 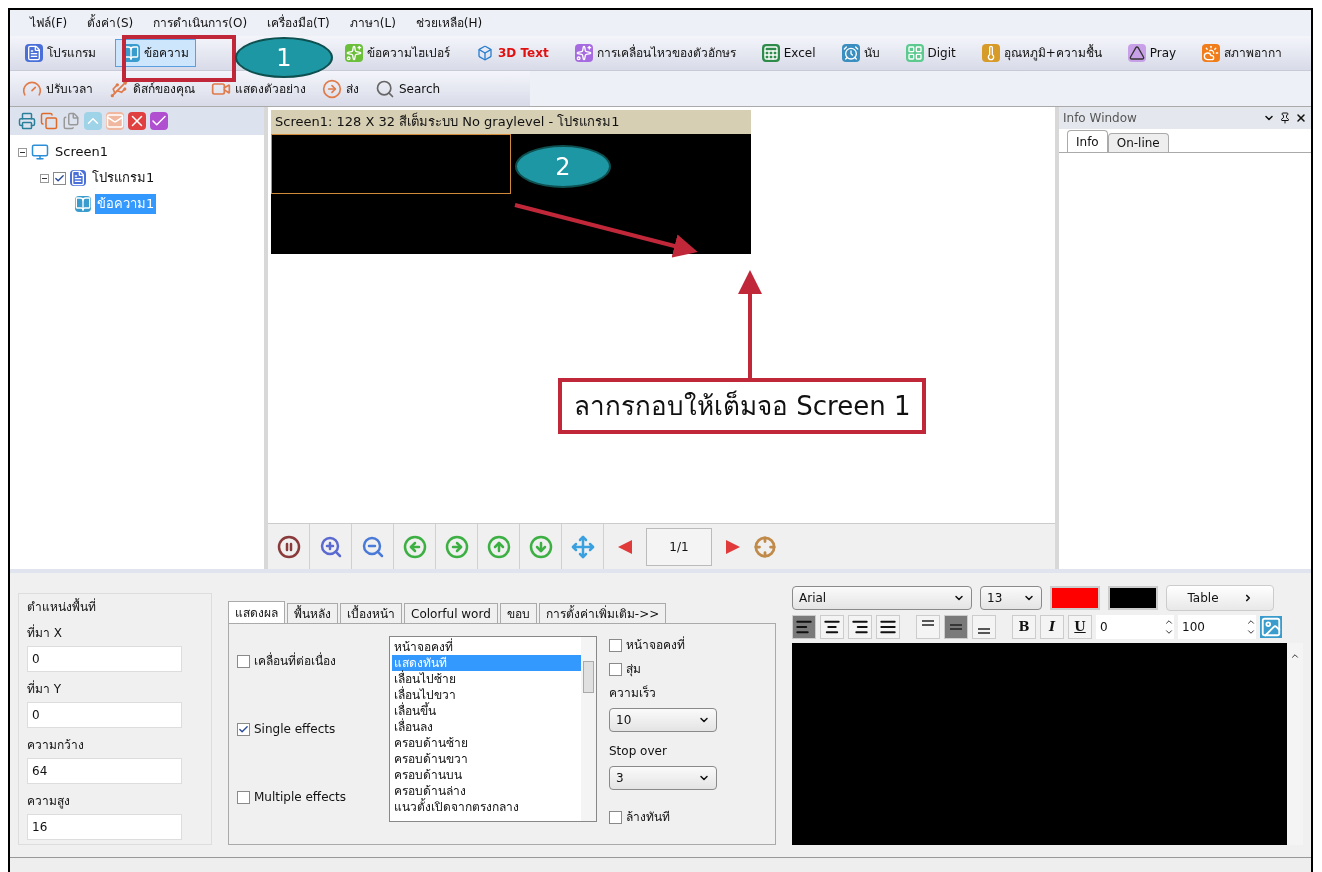 I want to click on tab: แสดงผล, so click(x=256, y=612).